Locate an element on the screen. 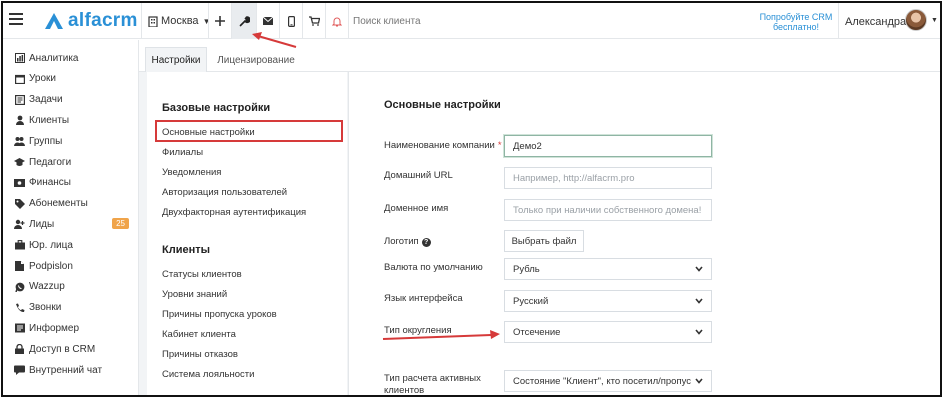  mobile-phone-icon is located at coordinates (291, 21).